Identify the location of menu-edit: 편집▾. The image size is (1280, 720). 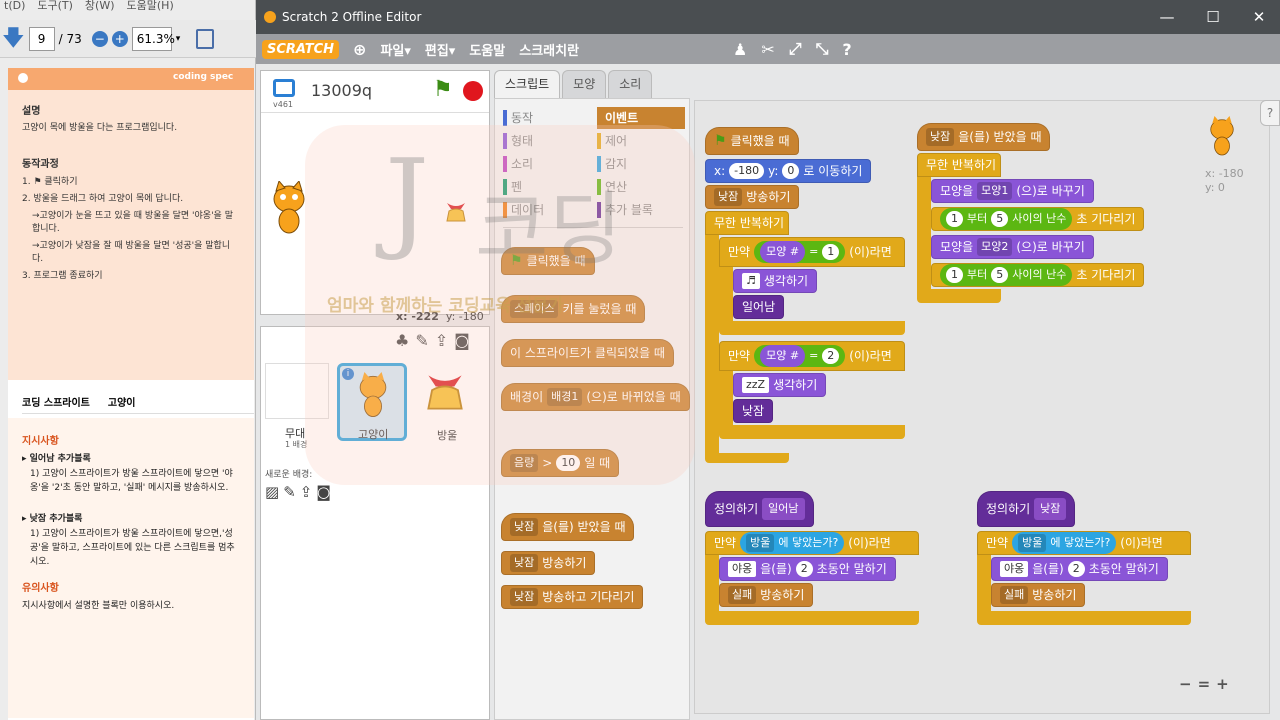
(440, 49).